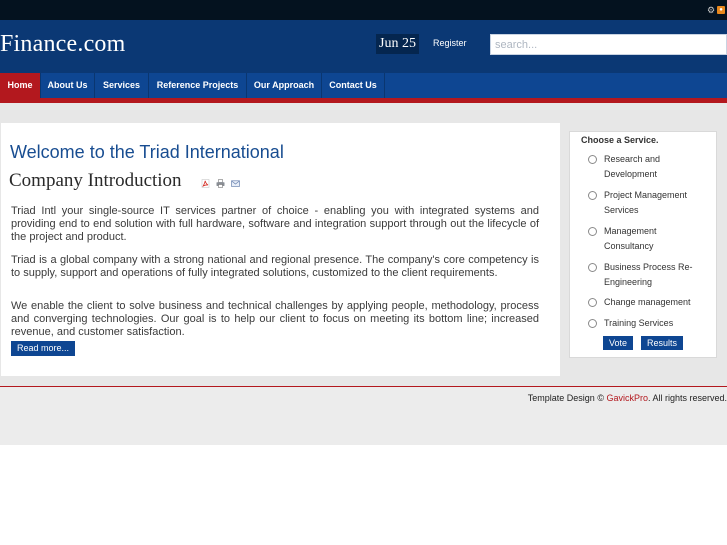  What do you see at coordinates (651, 167) in the screenshot?
I see `poll-option-label: Research and Development` at bounding box center [651, 167].